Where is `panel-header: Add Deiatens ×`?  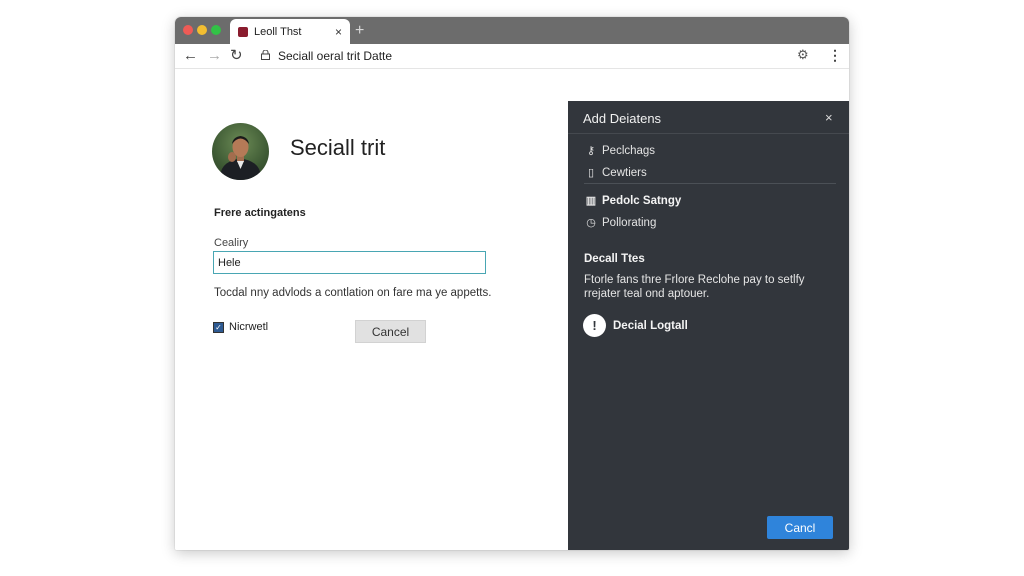
panel-header: Add Deiatens × is located at coordinates (708, 117).